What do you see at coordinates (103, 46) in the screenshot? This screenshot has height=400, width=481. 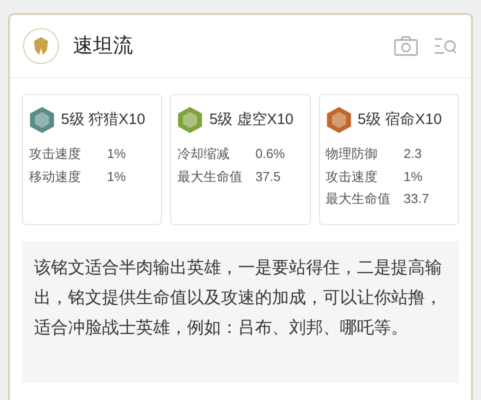 I see `card-title: 速坦流` at bounding box center [103, 46].